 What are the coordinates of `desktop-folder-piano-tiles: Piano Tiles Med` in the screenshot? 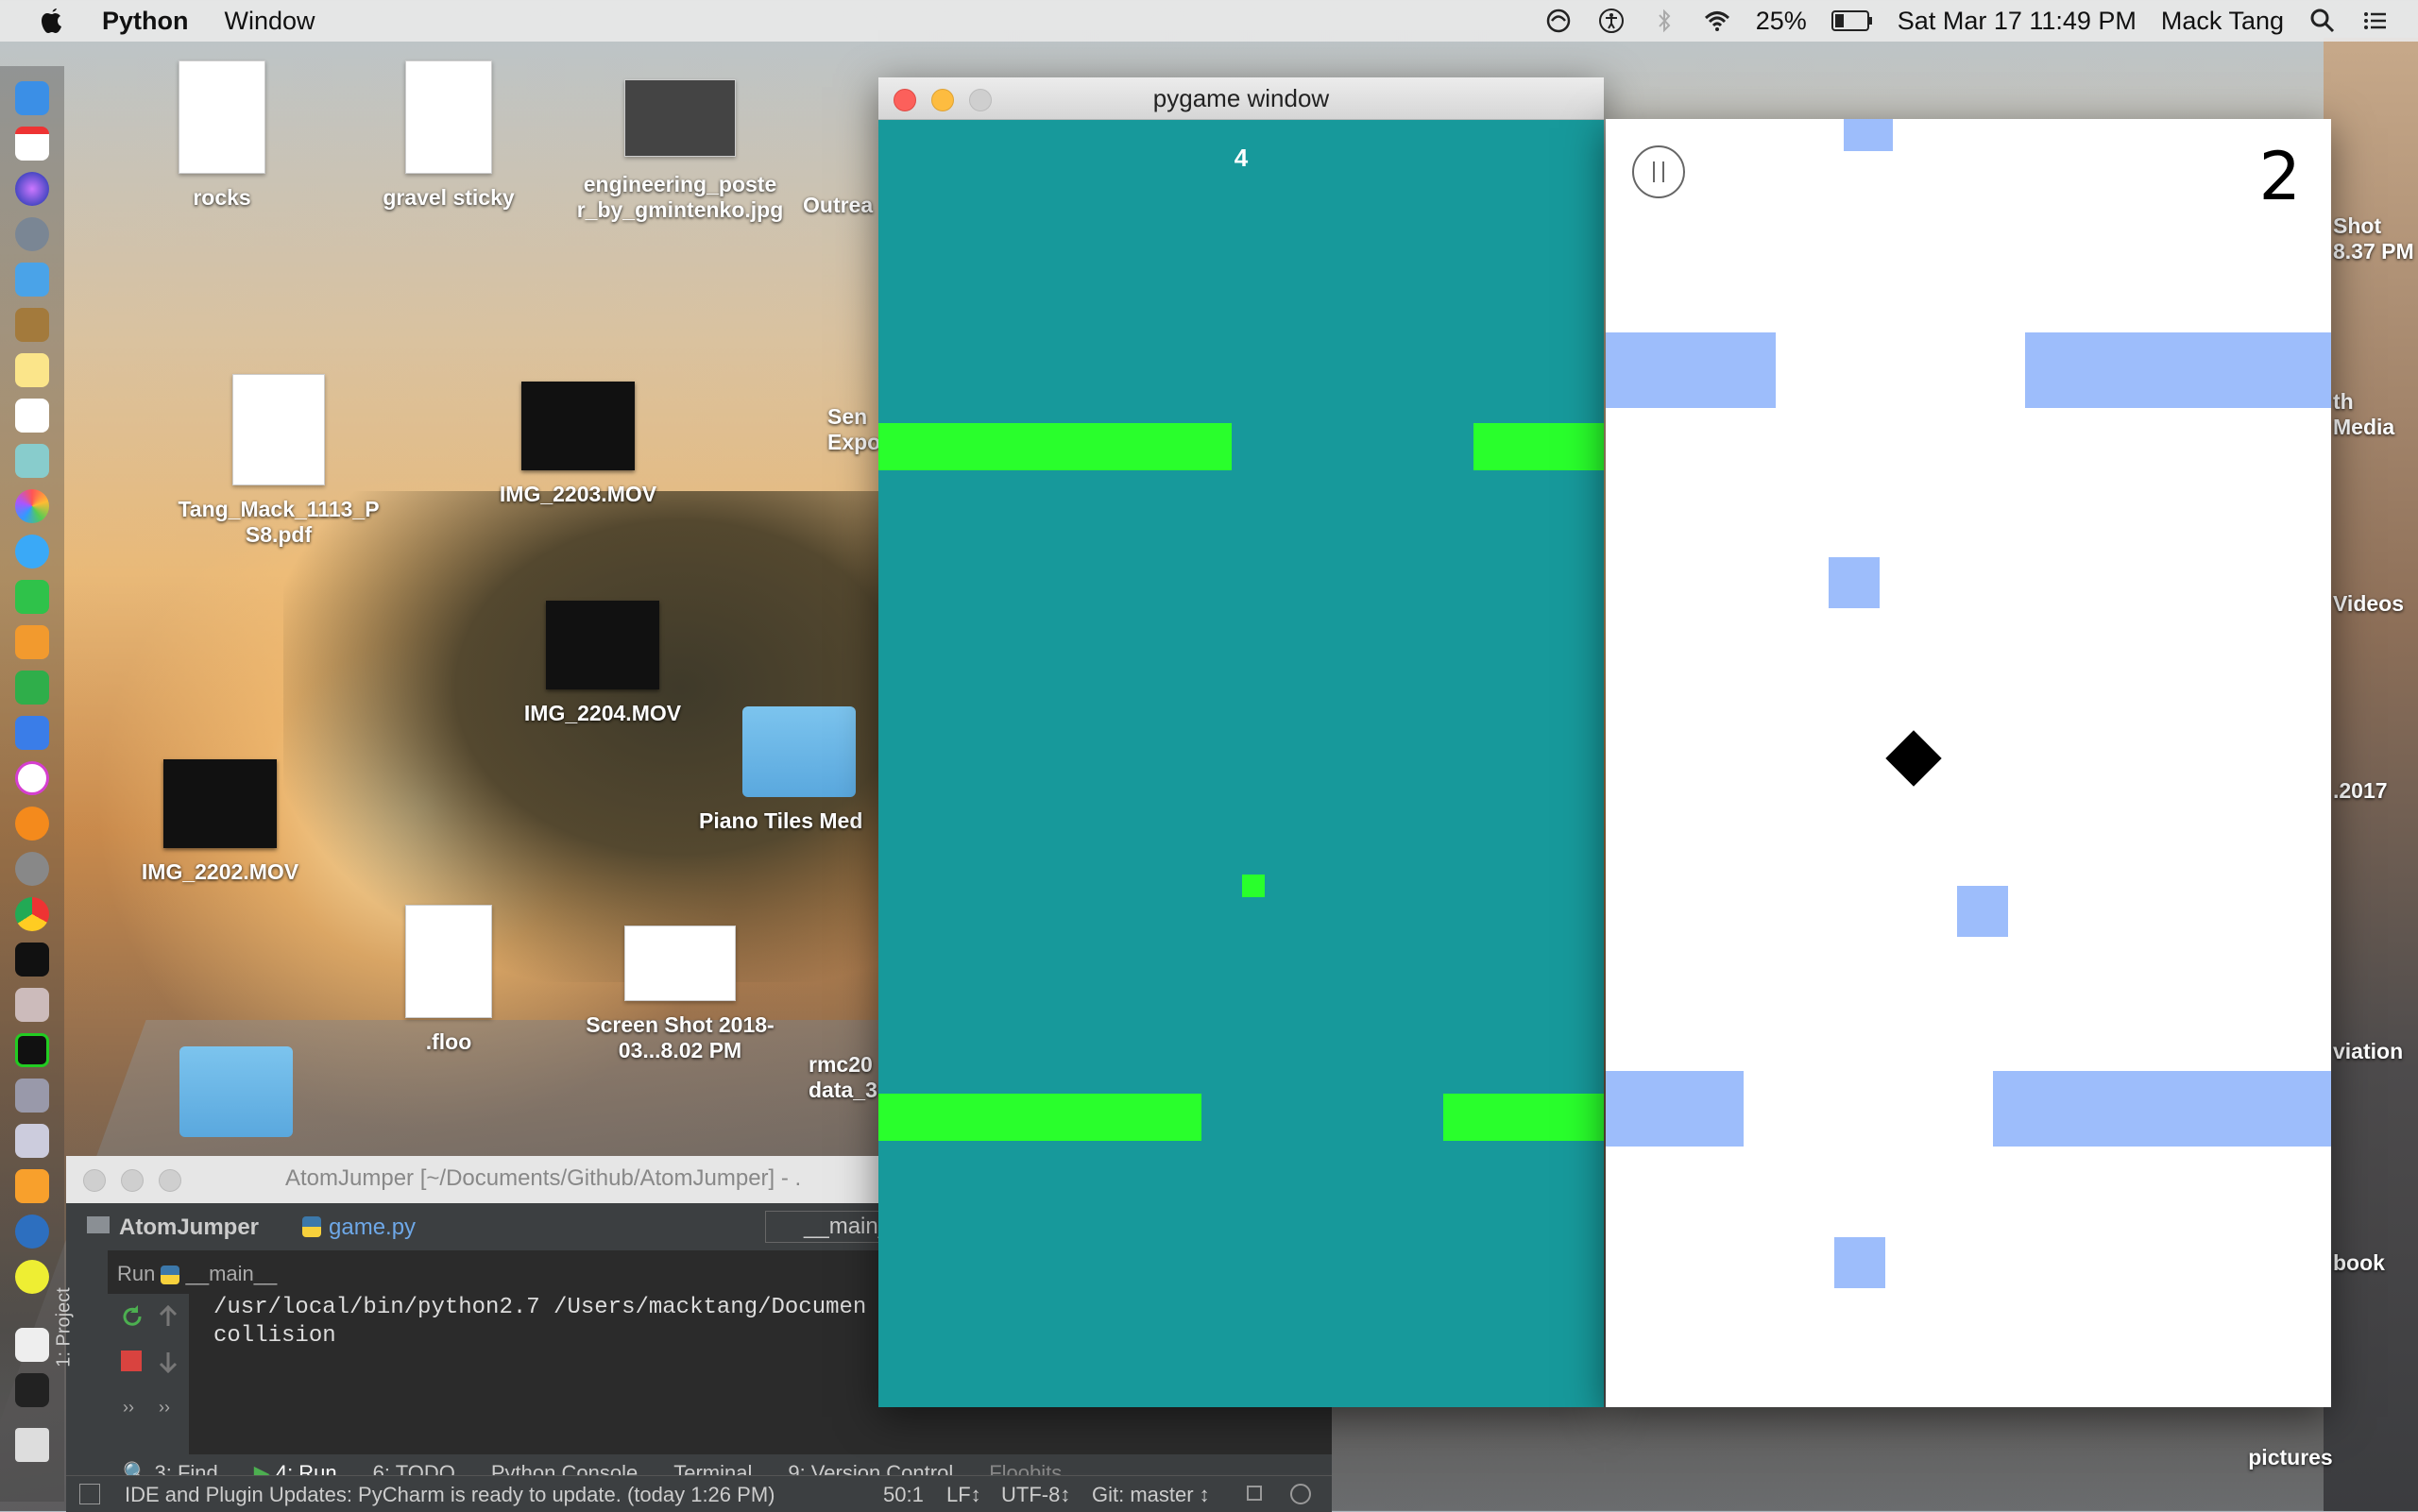 It's located at (784, 770).